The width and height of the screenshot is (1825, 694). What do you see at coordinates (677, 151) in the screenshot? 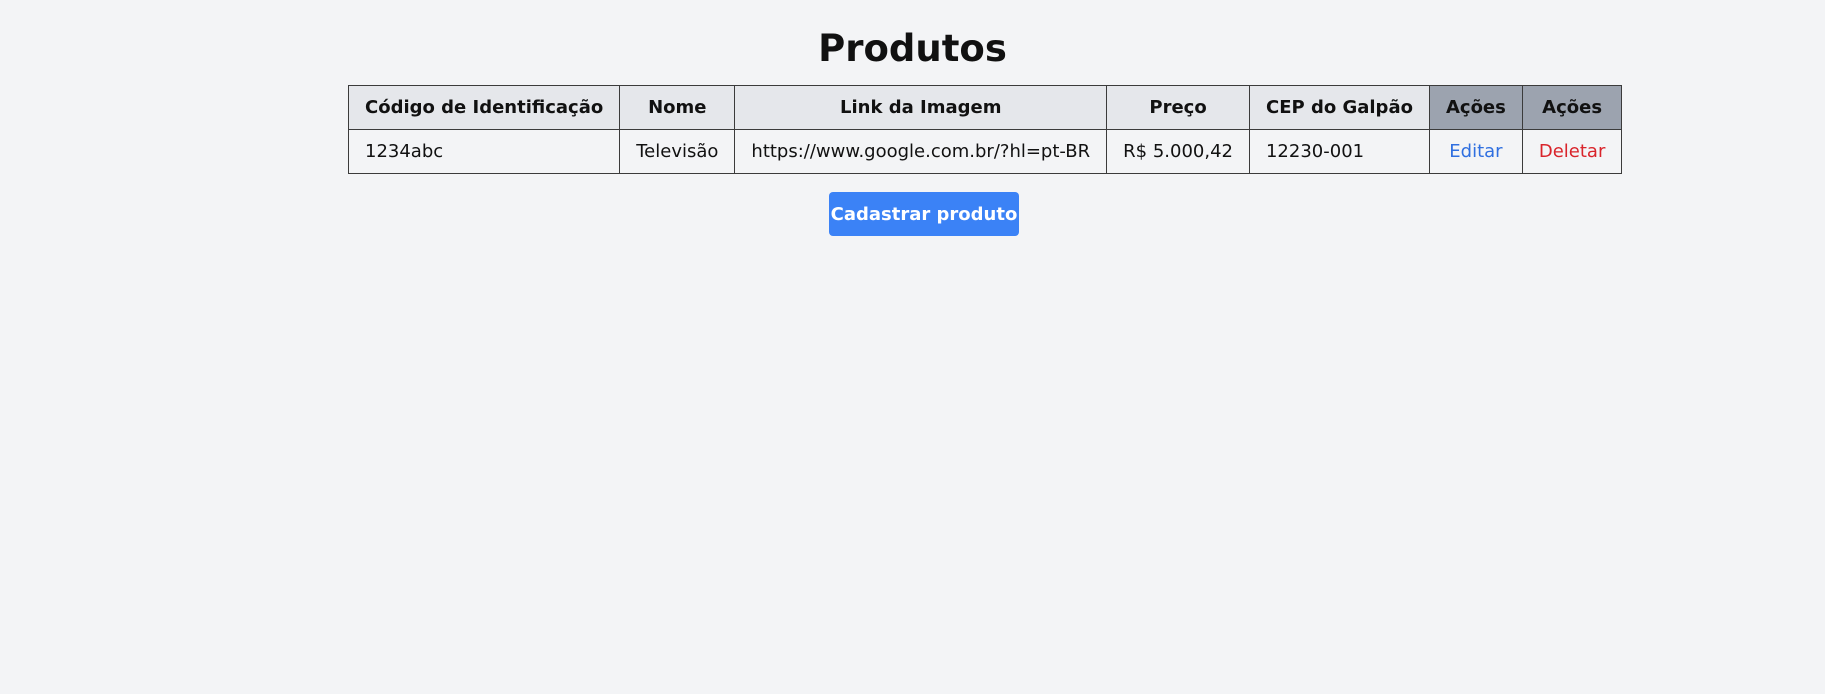
I see `cell-nome: Televisão` at bounding box center [677, 151].